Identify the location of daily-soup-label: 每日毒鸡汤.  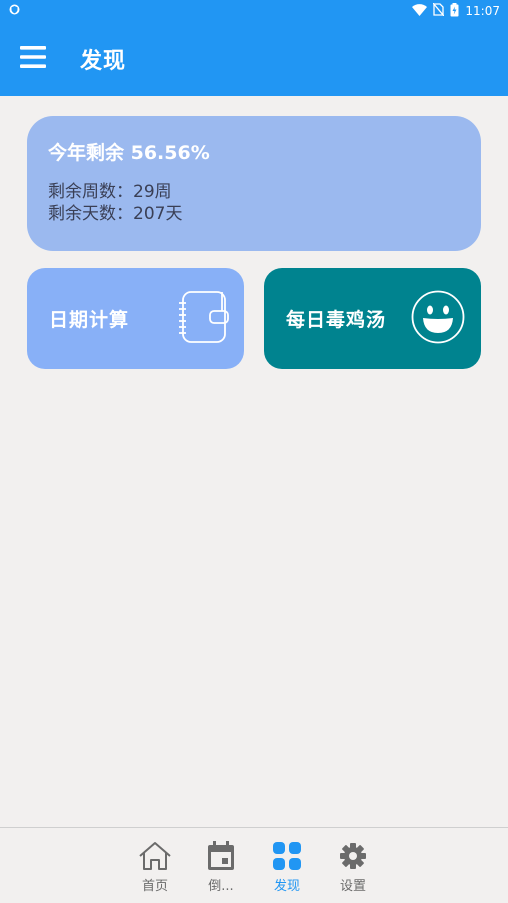
(336, 320).